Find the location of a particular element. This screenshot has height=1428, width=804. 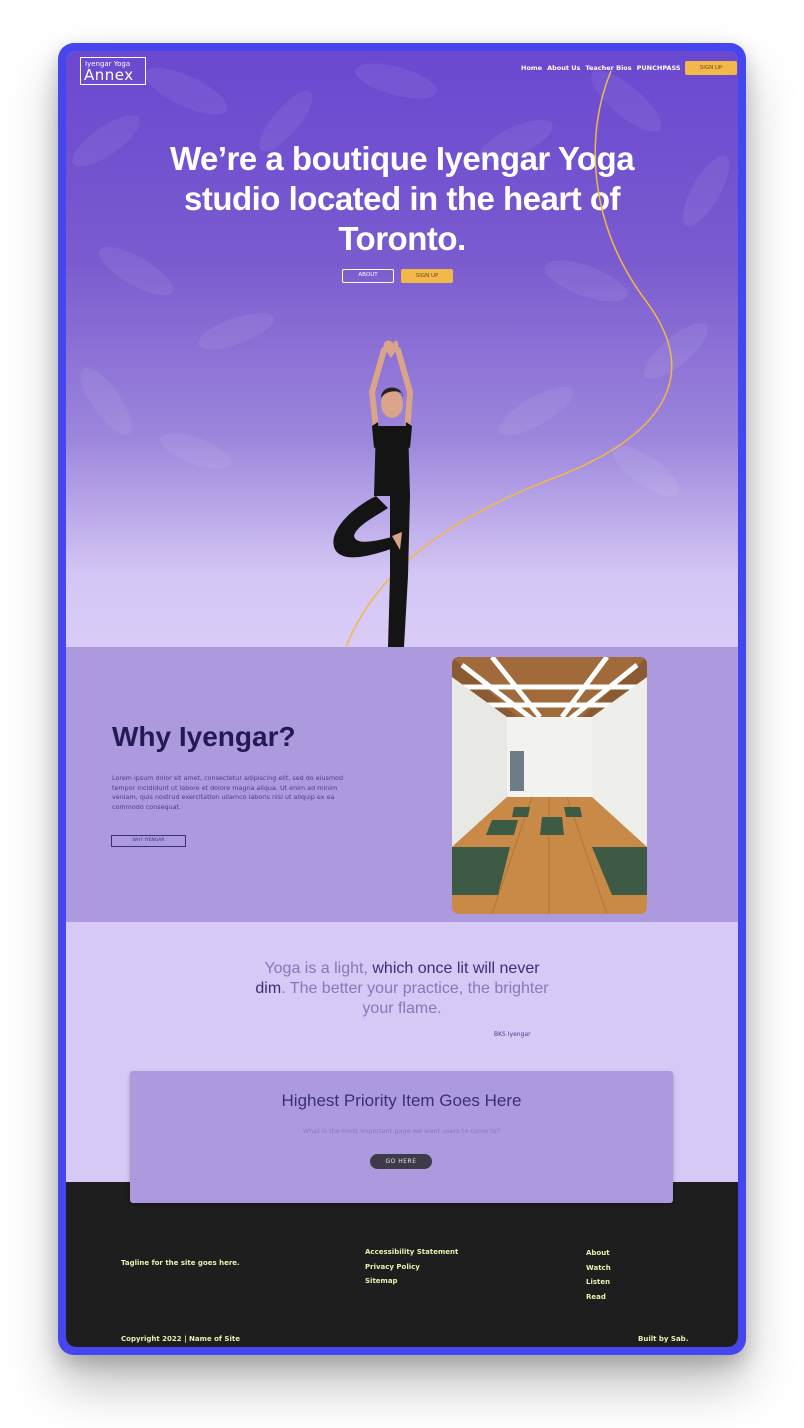

footer-link-privacy: Privacy Policy is located at coordinates (392, 1267).